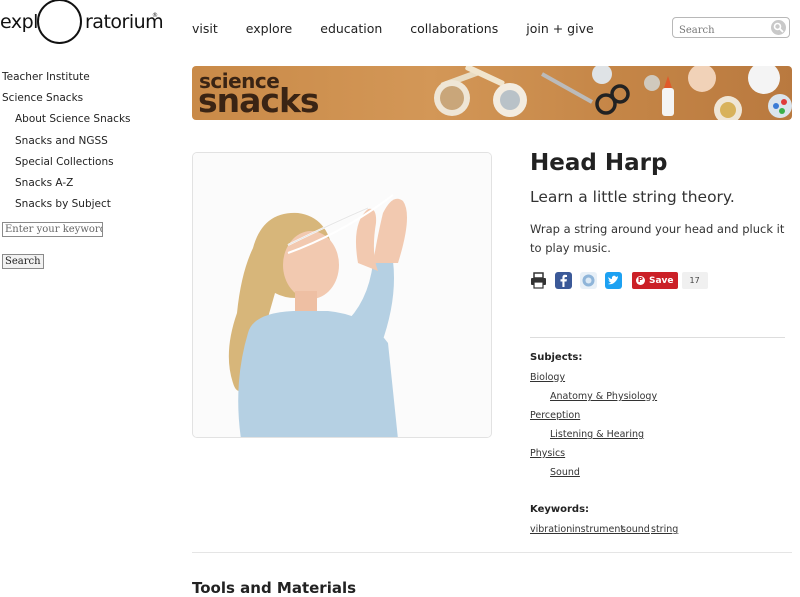 This screenshot has height=597, width=800. What do you see at coordinates (538, 280) in the screenshot?
I see `print-icon` at bounding box center [538, 280].